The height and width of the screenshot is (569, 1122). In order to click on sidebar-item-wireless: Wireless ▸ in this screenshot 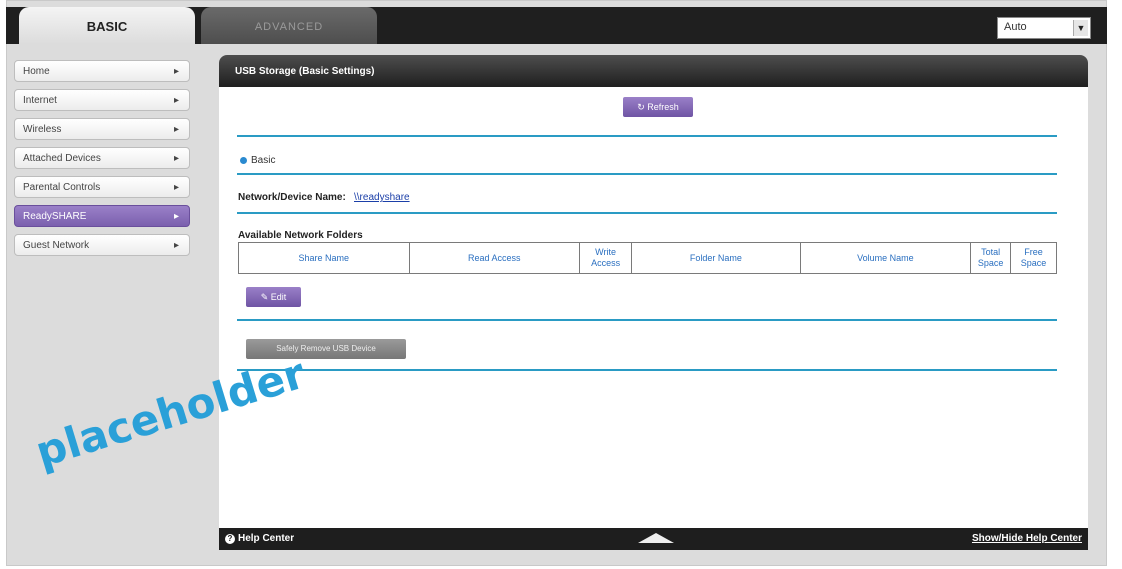, I will do `click(102, 129)`.